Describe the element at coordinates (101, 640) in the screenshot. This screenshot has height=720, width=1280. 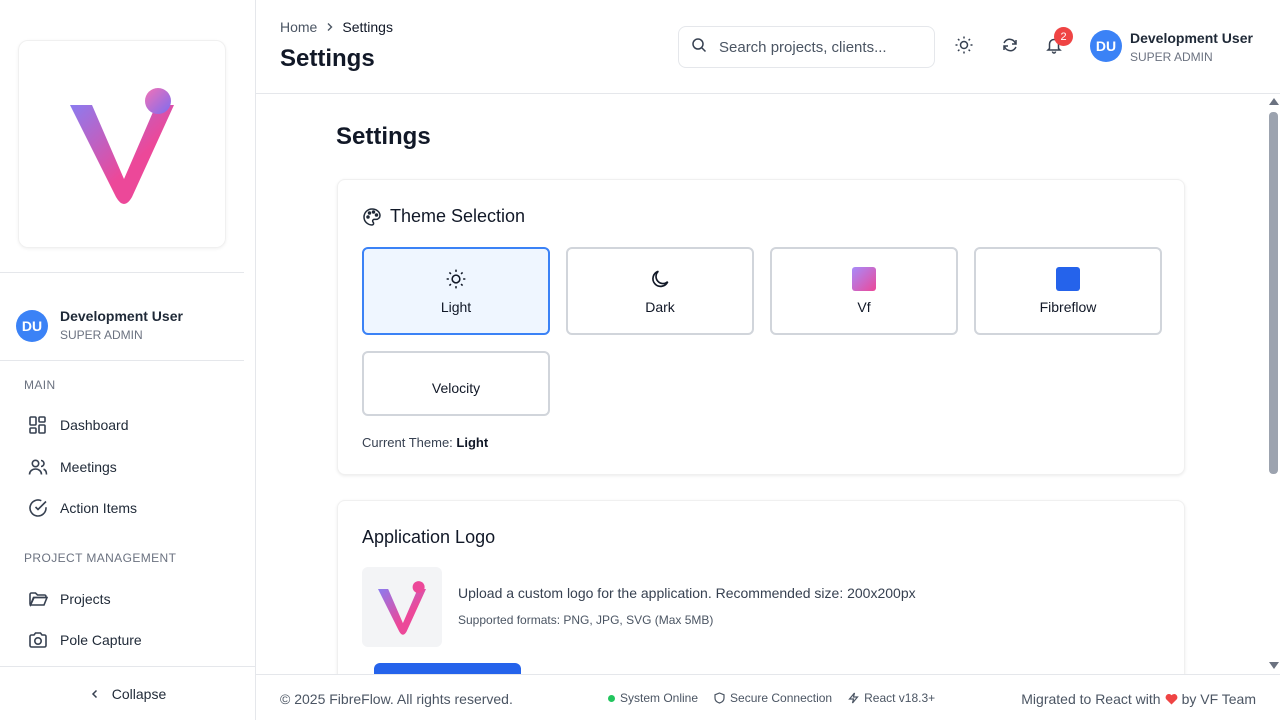
I see `sidebar-item-label: Pole Capture` at that location.